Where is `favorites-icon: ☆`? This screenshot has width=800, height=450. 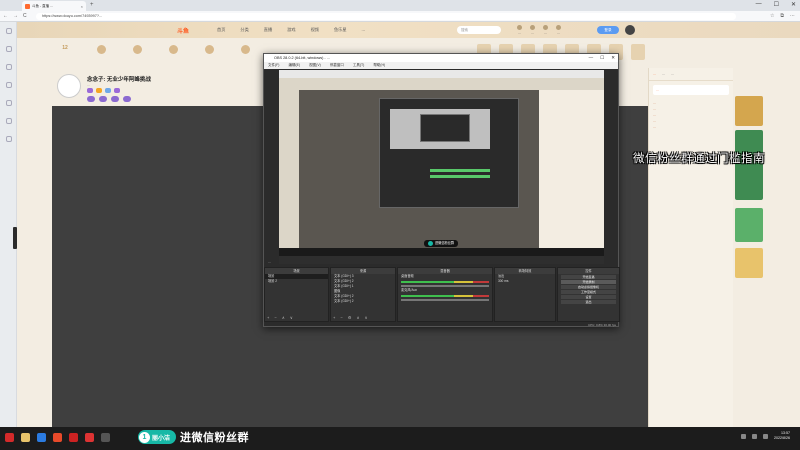 favorites-icon: ☆ is located at coordinates (772, 16).